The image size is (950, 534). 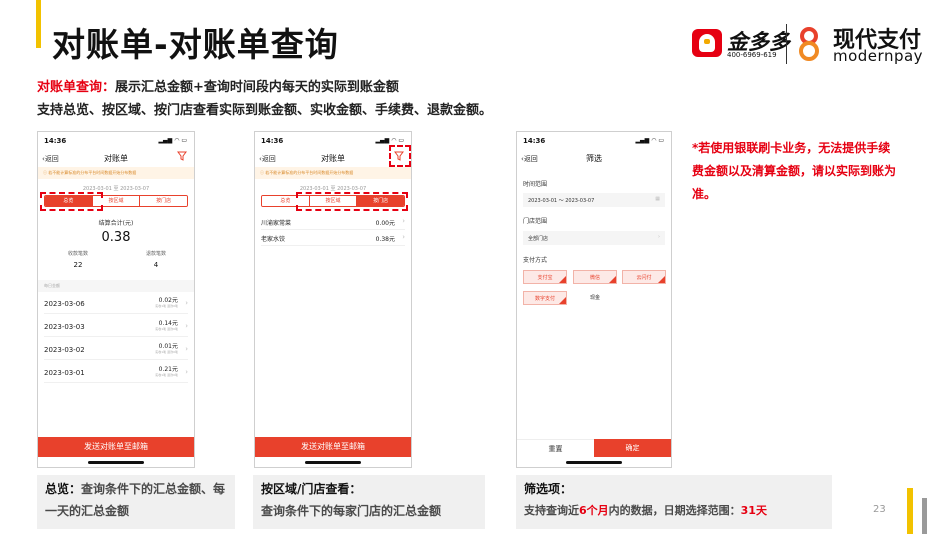 I want to click on store-row: 老家水饺 0.38元 ›, so click(x=333, y=238).